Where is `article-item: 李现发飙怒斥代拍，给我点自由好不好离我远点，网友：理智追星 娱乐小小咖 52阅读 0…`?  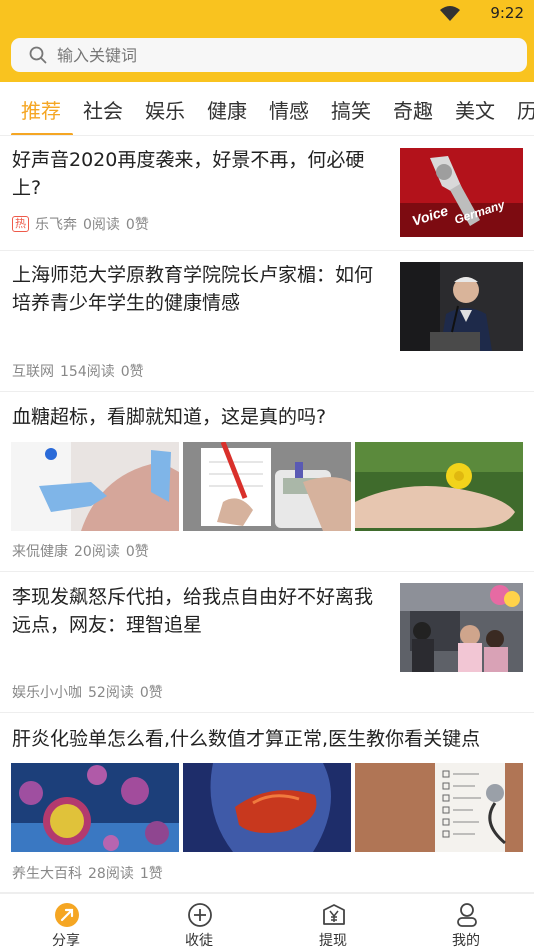
article-item: 李现发飙怒斥代拍，给我点自由好不好离我远点，网友：理智追星 娱乐小小咖 52阅读 0… is located at coordinates (267, 642).